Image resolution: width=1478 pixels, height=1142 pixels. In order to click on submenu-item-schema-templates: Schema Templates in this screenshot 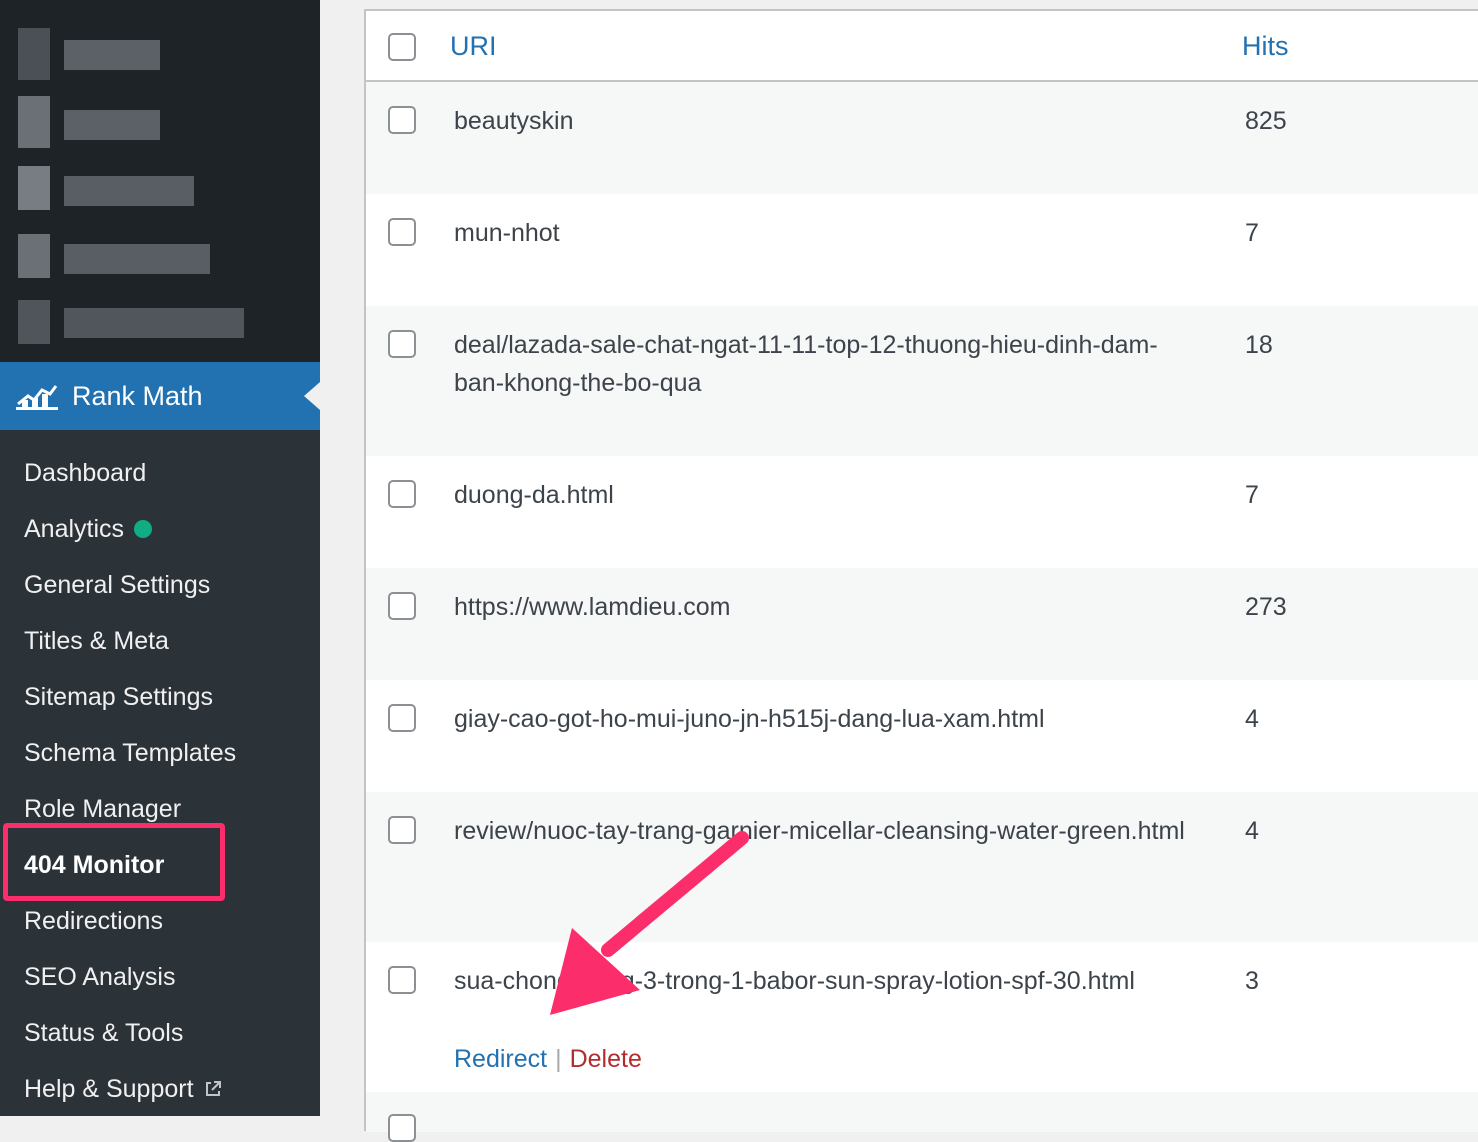, I will do `click(160, 753)`.